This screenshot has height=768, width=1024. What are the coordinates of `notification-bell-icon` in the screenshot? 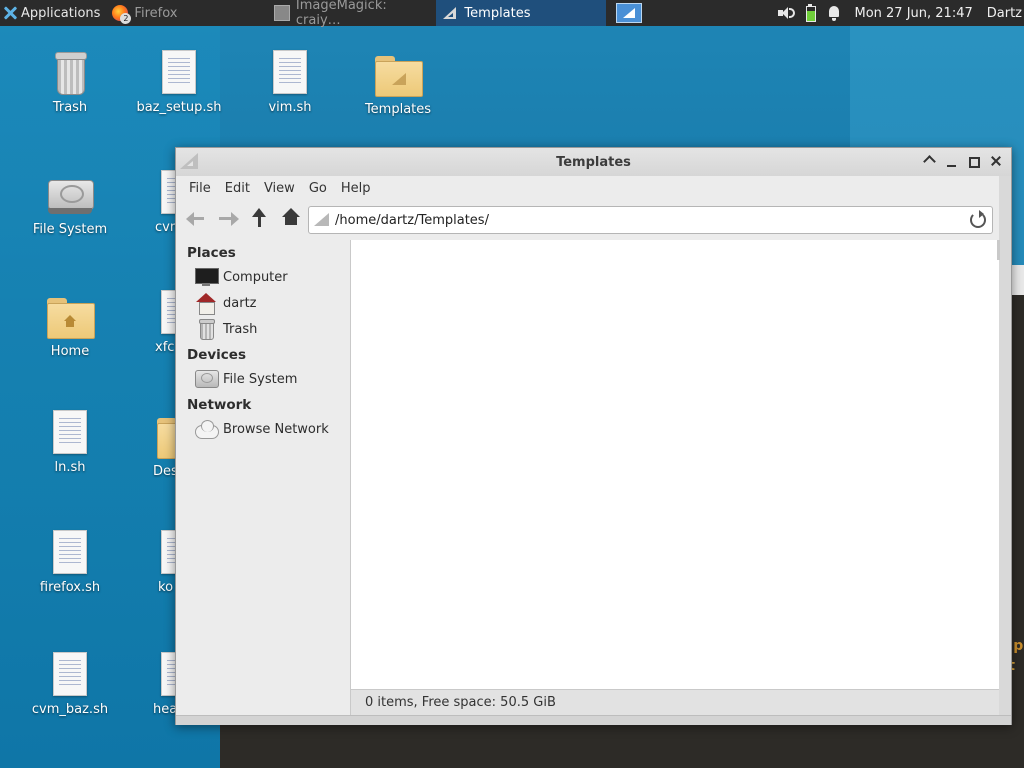 It's located at (834, 13).